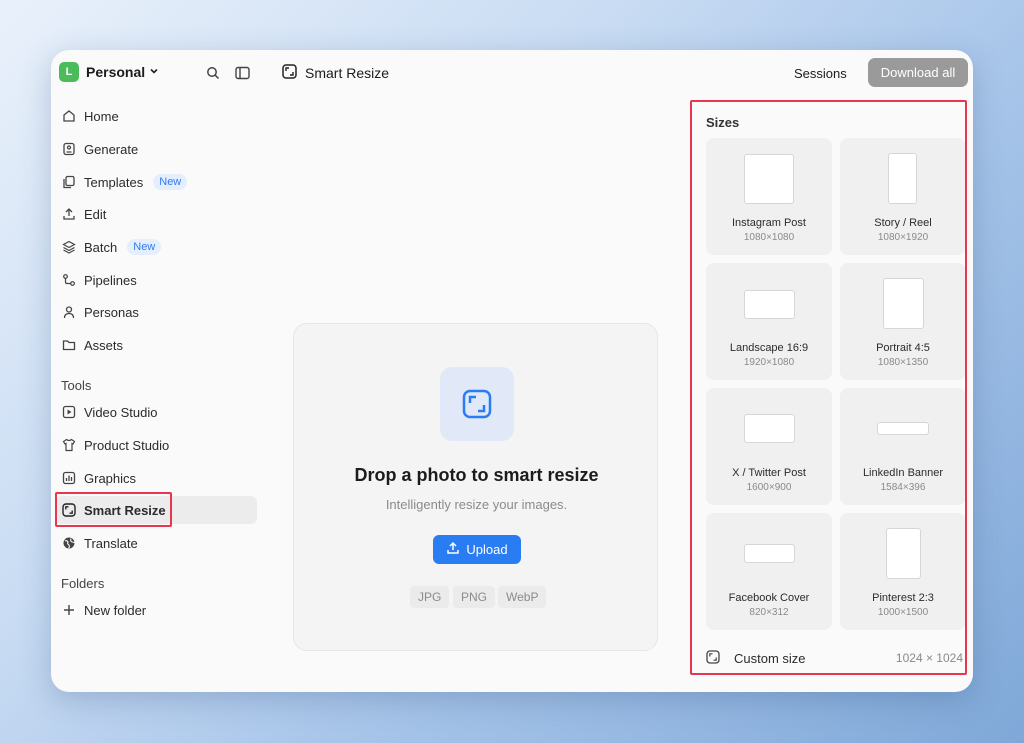  I want to click on size-name: LinkedIn Banner, so click(903, 473).